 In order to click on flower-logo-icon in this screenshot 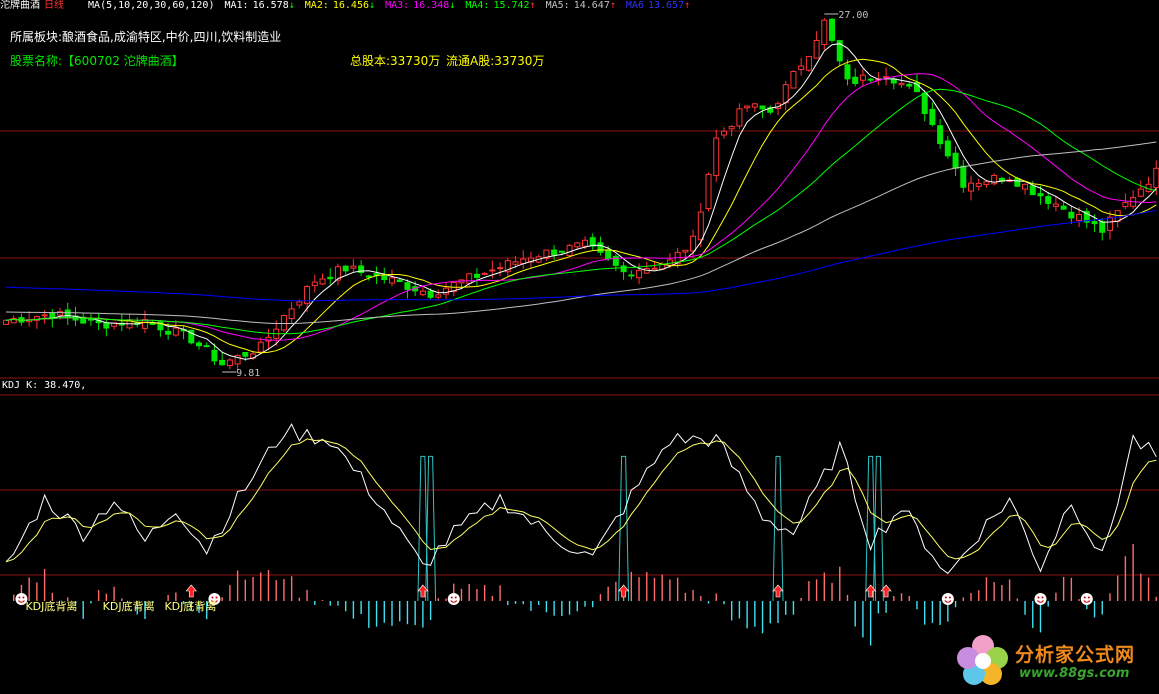, I will do `click(982, 660)`.